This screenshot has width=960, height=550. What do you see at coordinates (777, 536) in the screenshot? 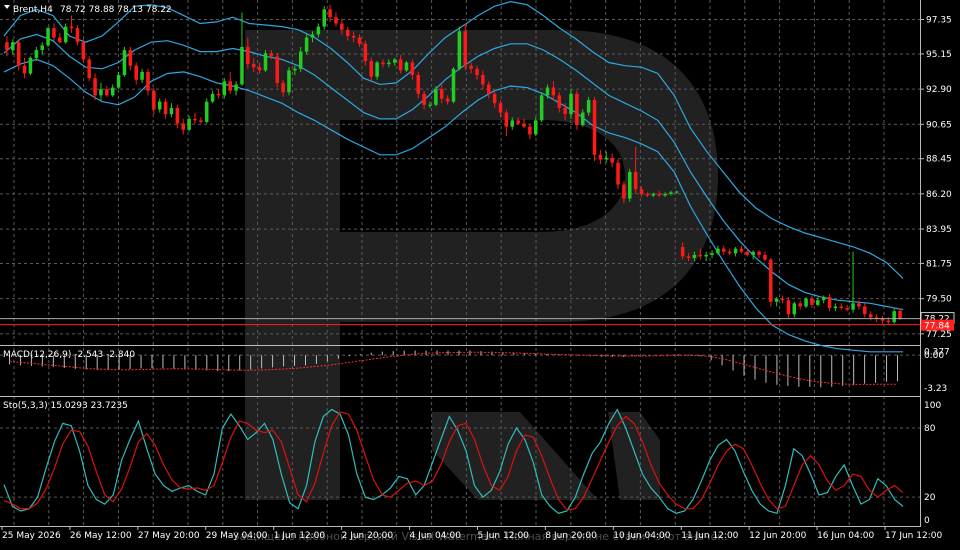
I see `x-tick-label: 12 Jun 20:00` at bounding box center [777, 536].